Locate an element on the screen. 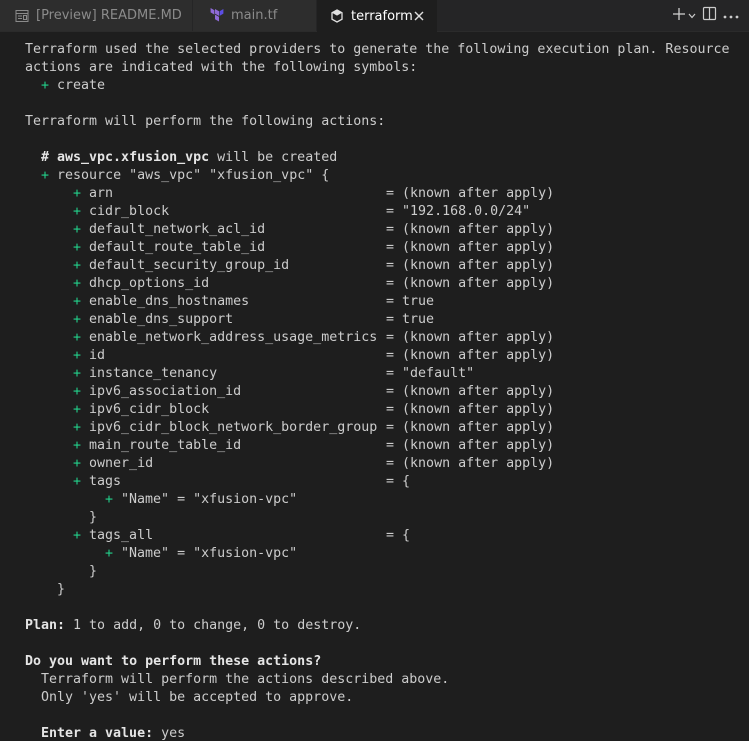 The width and height of the screenshot is (749, 741). attribute-name: instance_tenancy is located at coordinates (153, 373).